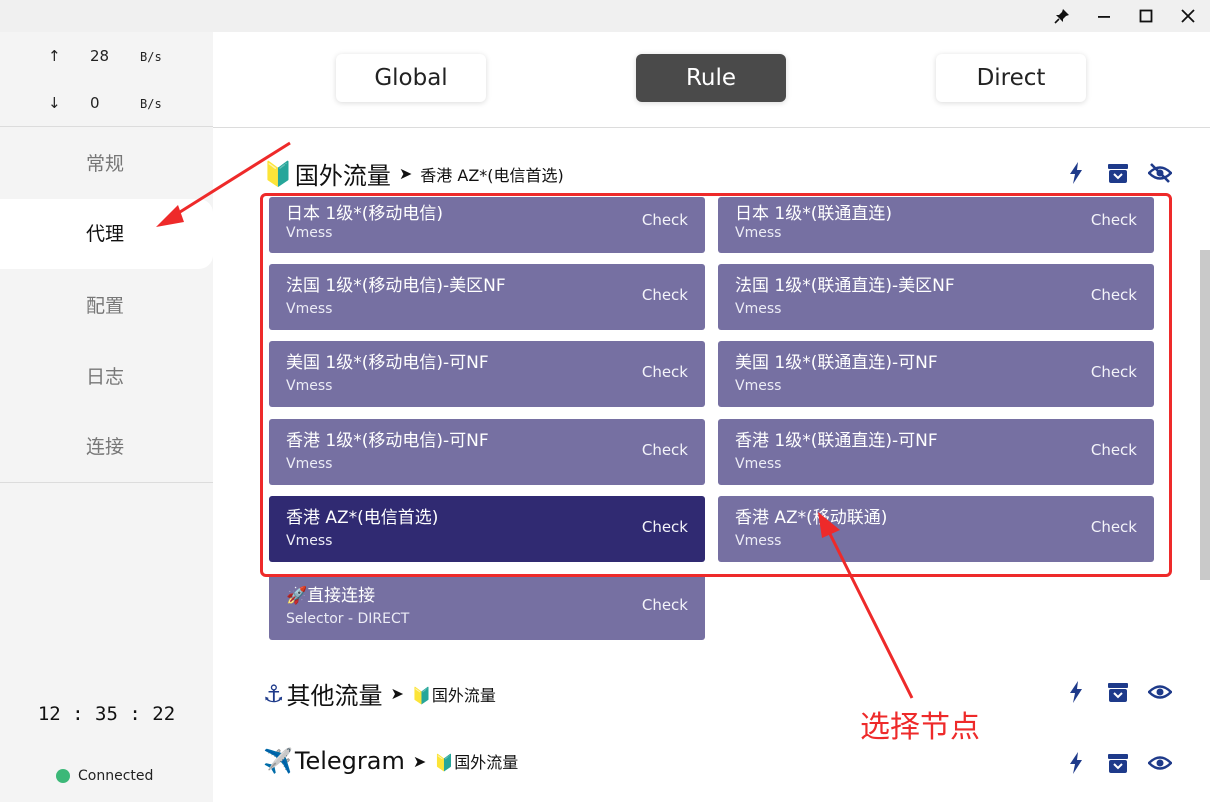 The height and width of the screenshot is (802, 1210). Describe the element at coordinates (63, 776) in the screenshot. I see `status-dot-icon` at that location.